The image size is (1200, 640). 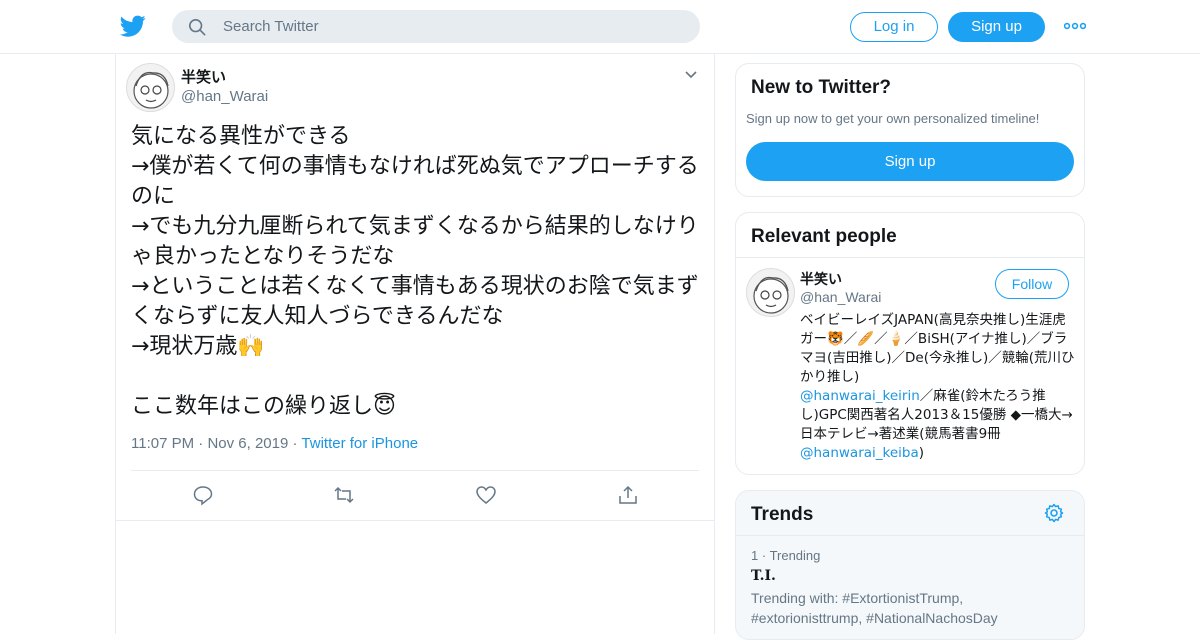 I want to click on search-icon, so click(x=197, y=27).